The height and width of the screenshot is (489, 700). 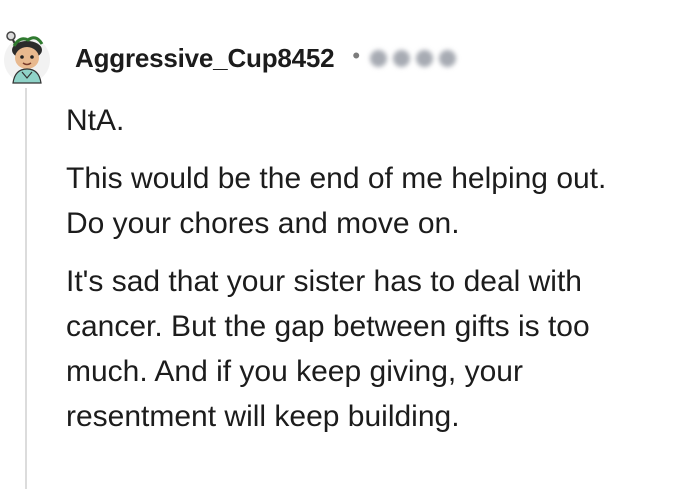 What do you see at coordinates (413, 58) in the screenshot?
I see `blurred-flair-icon` at bounding box center [413, 58].